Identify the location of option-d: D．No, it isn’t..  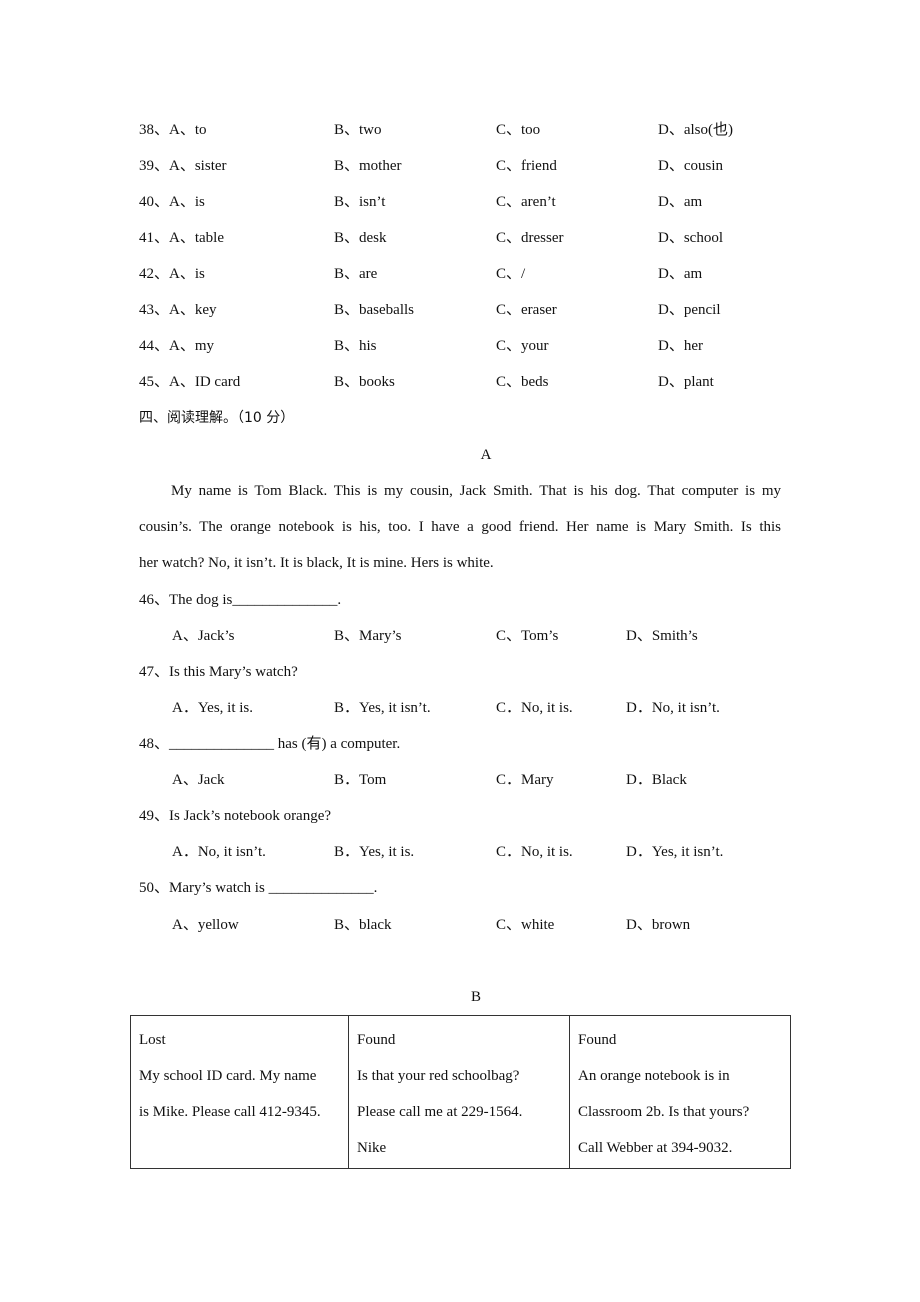
(673, 708).